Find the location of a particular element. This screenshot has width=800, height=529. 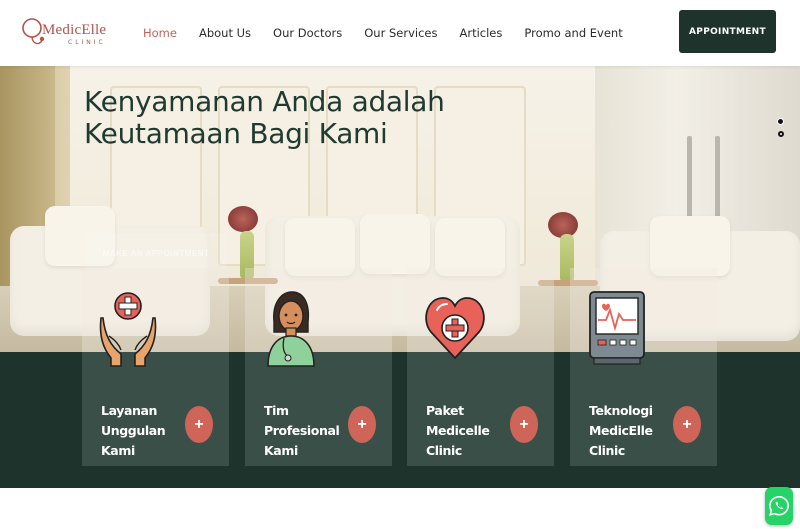

card-title-line1: Layanan is located at coordinates (129, 410).